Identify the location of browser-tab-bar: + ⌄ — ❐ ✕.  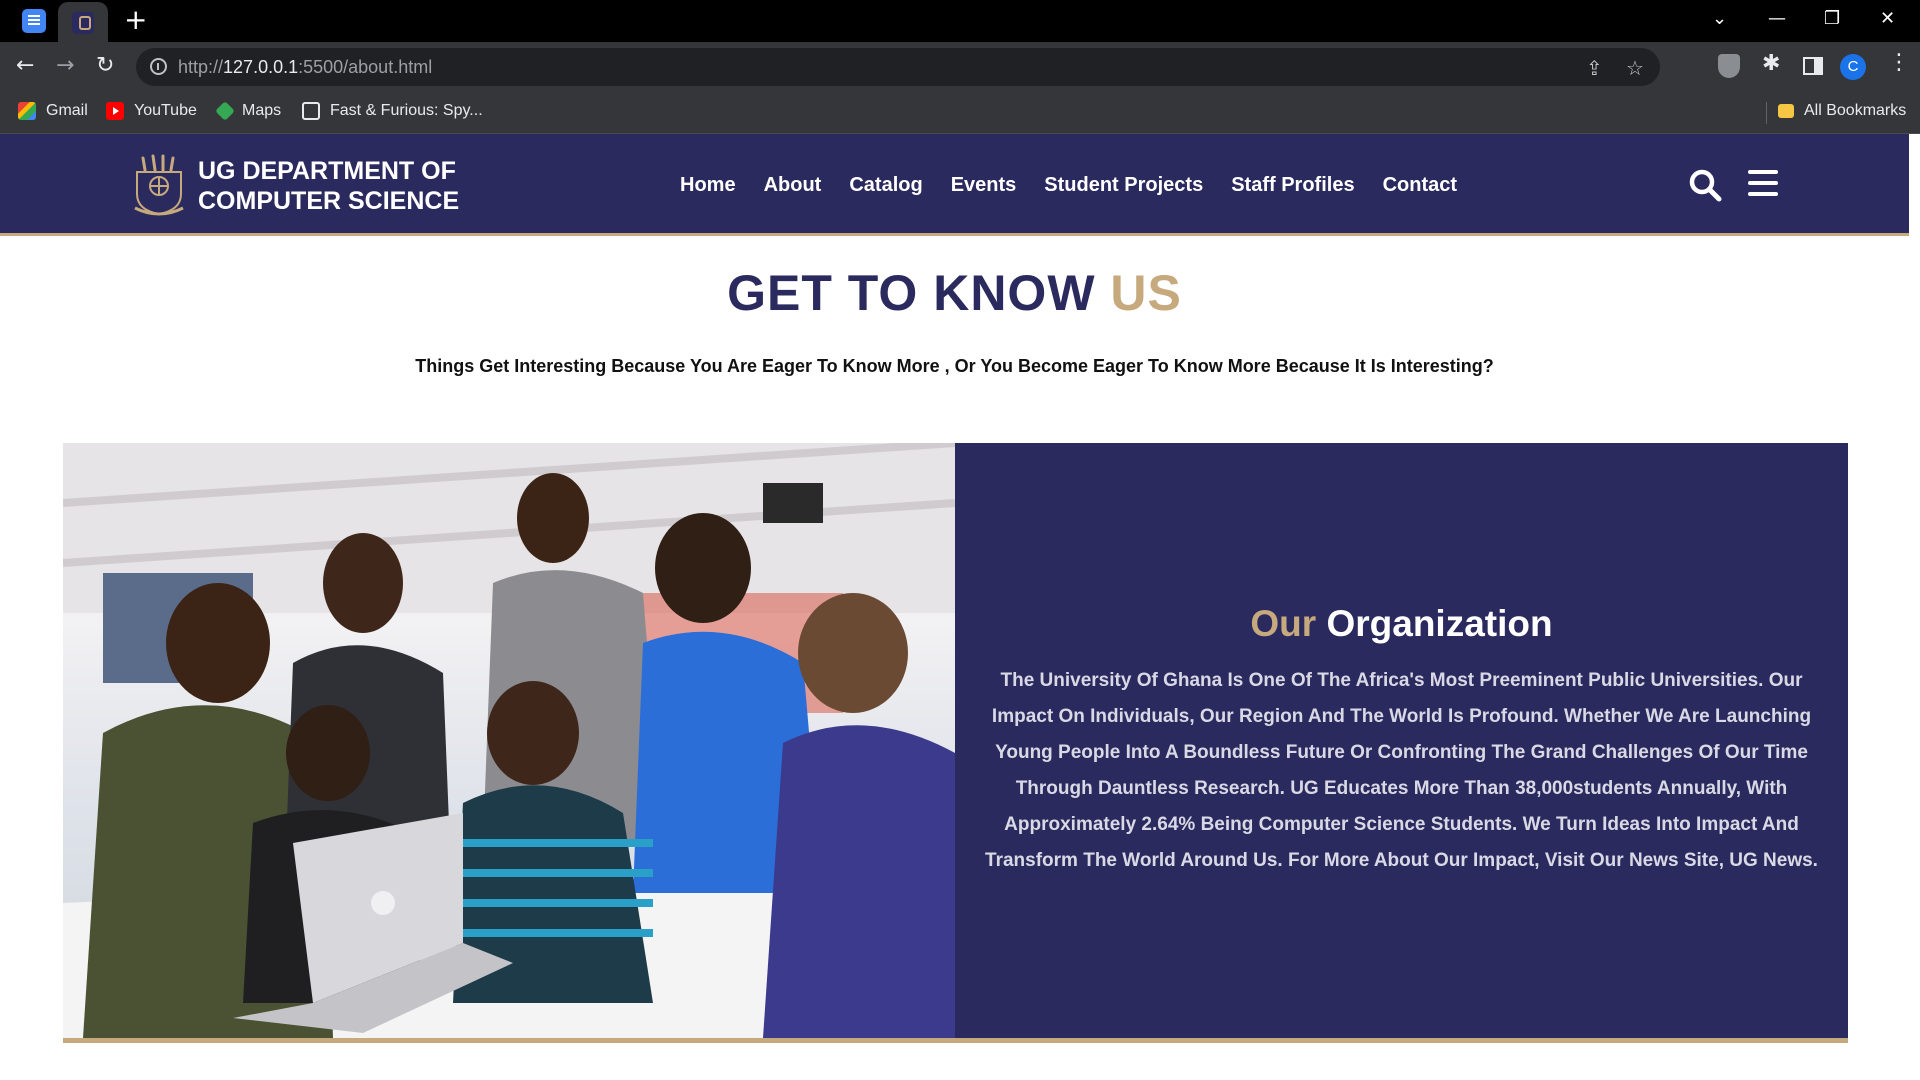
(960, 21).